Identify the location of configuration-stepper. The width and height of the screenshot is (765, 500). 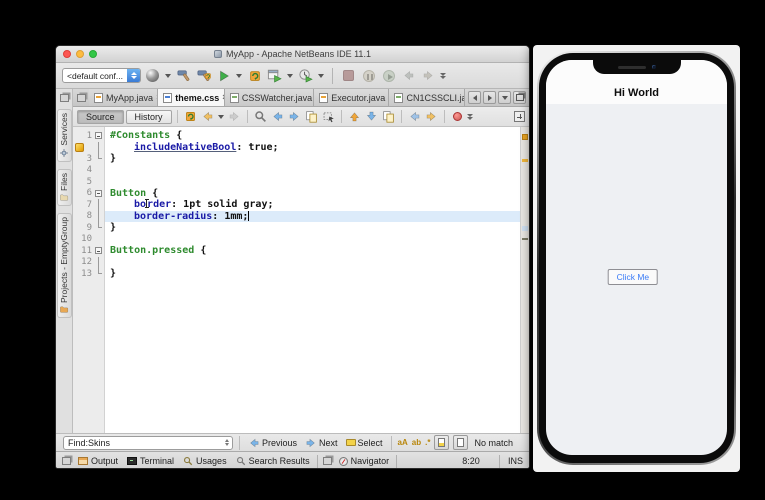
(133, 75).